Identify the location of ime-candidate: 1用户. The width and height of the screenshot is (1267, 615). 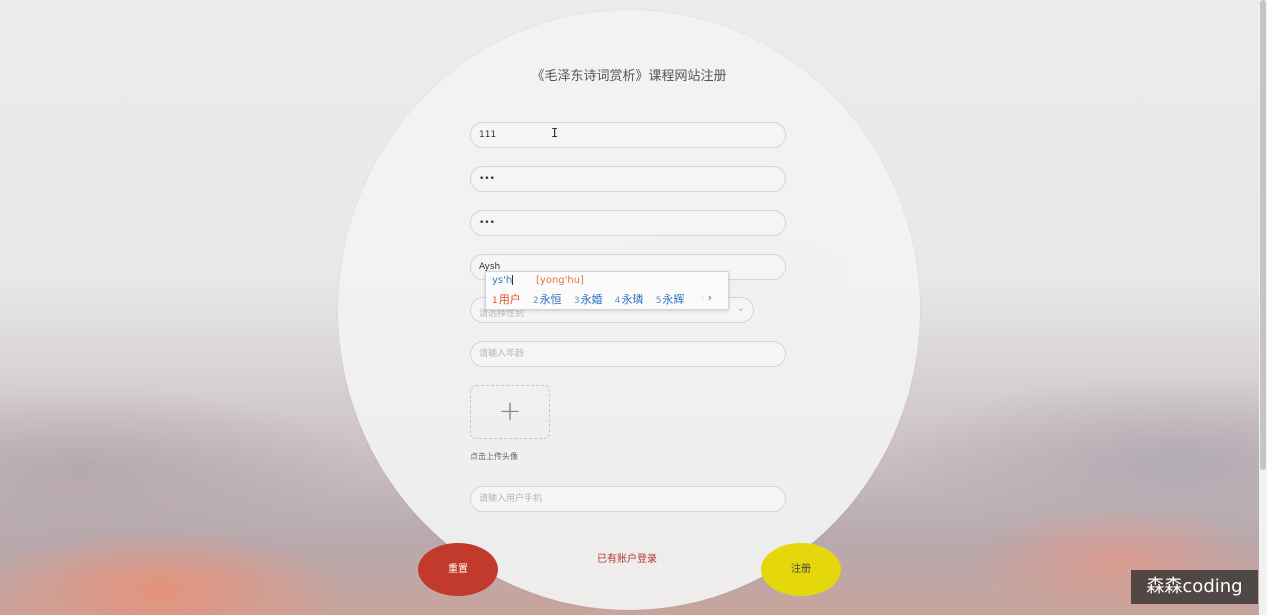
(506, 299).